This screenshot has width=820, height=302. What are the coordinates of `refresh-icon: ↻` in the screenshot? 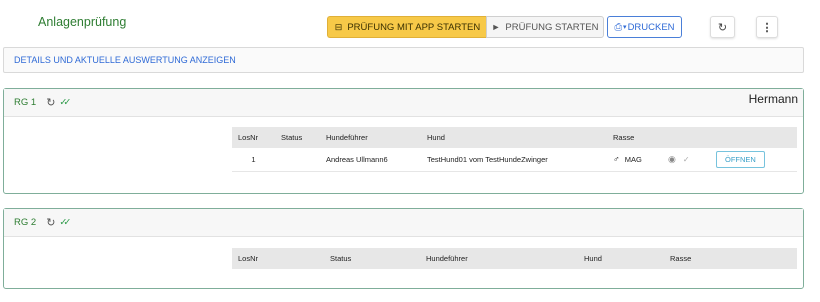 It's located at (722, 27).